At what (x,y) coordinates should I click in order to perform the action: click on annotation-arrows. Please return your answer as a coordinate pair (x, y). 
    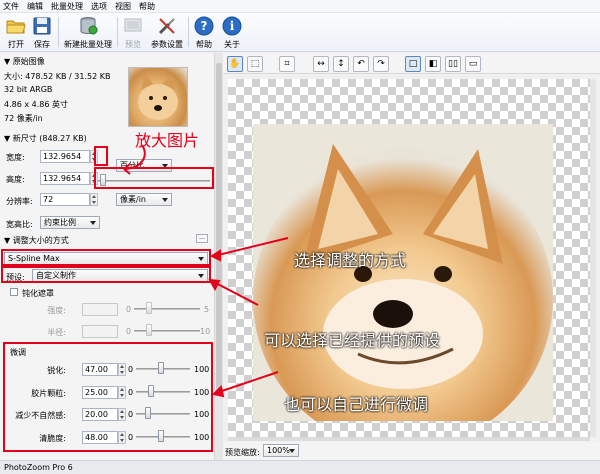
    Looking at the image, I should click on (248, 317).